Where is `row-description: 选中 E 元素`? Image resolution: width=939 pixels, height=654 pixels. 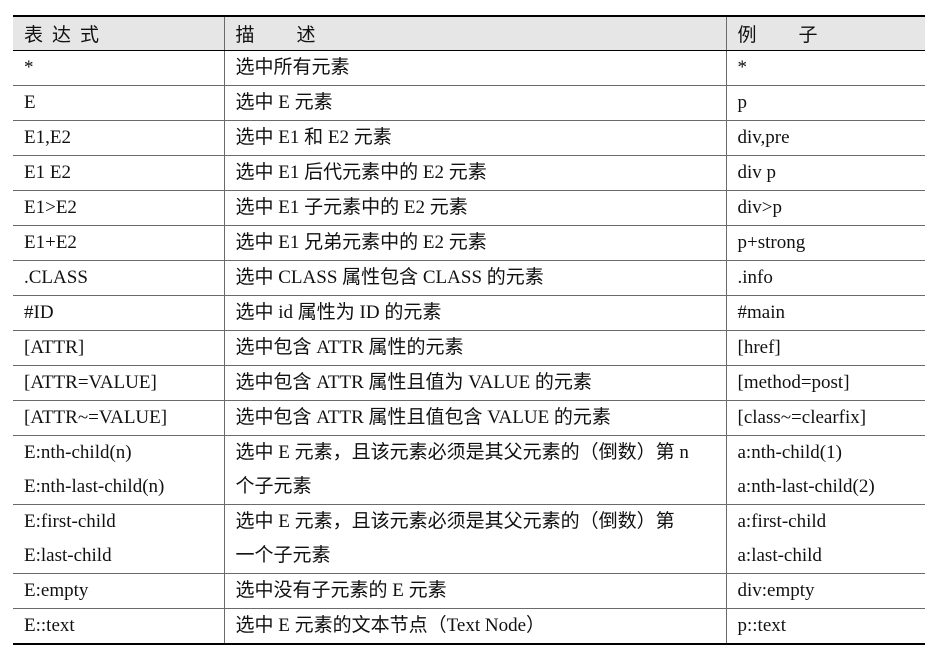 row-description: 选中 E 元素 is located at coordinates (475, 103).